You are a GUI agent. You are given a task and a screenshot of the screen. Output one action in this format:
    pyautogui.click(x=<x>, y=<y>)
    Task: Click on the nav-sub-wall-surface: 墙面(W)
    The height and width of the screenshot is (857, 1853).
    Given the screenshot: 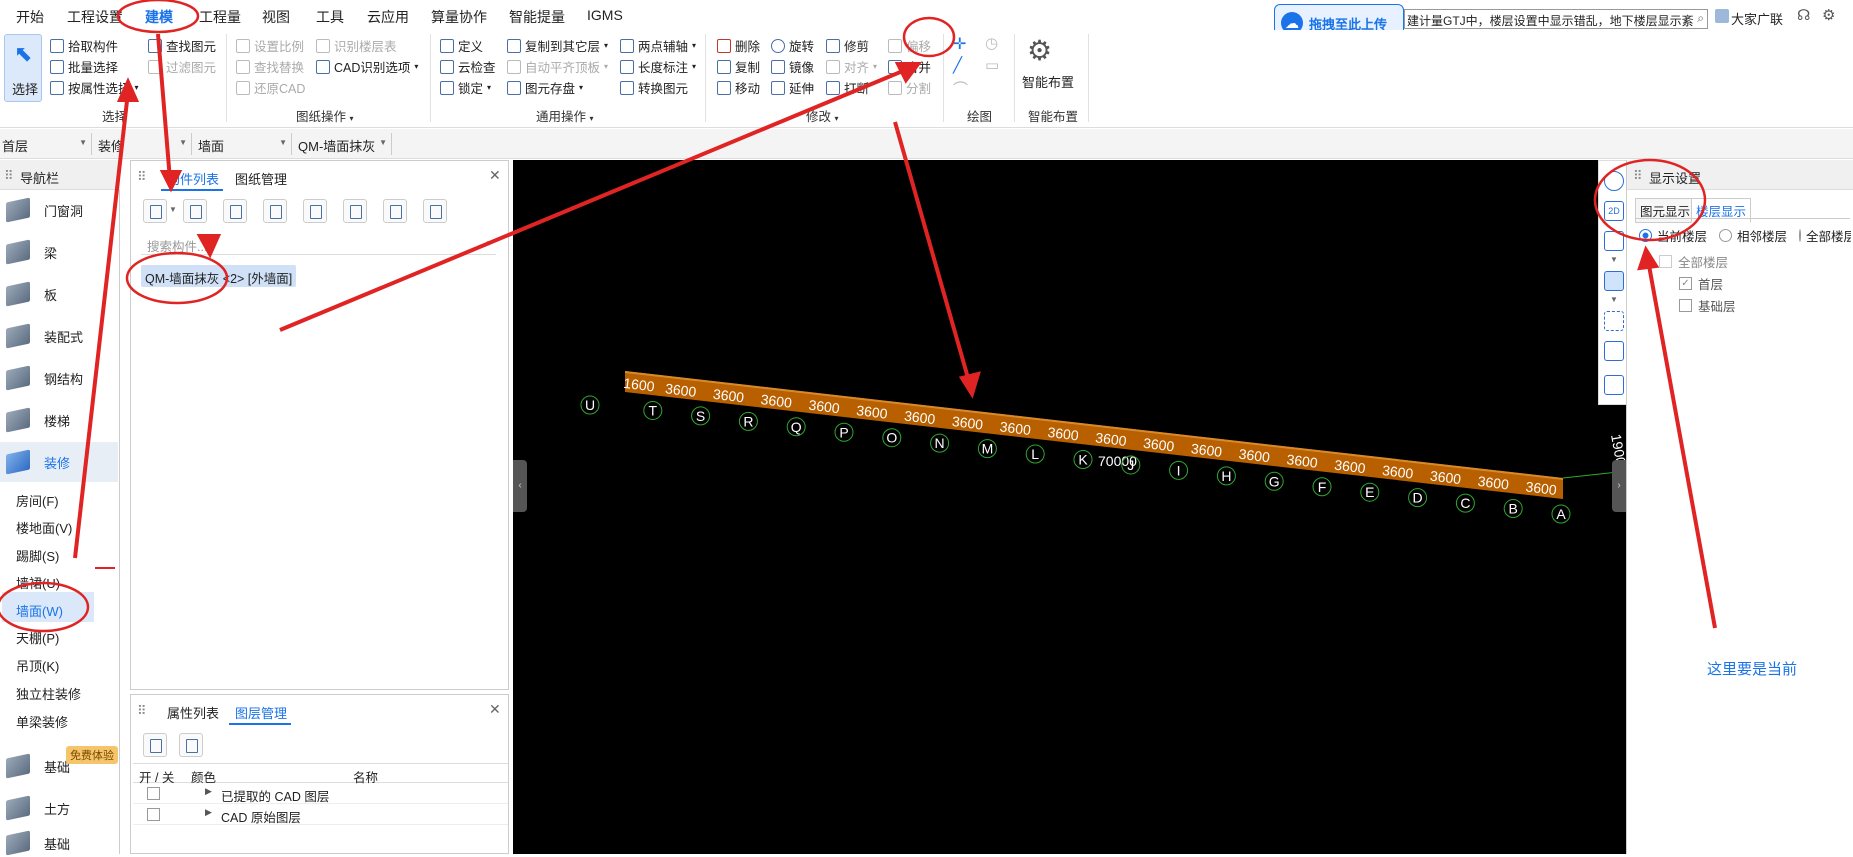 What is the action you would take?
    pyautogui.click(x=39, y=610)
    